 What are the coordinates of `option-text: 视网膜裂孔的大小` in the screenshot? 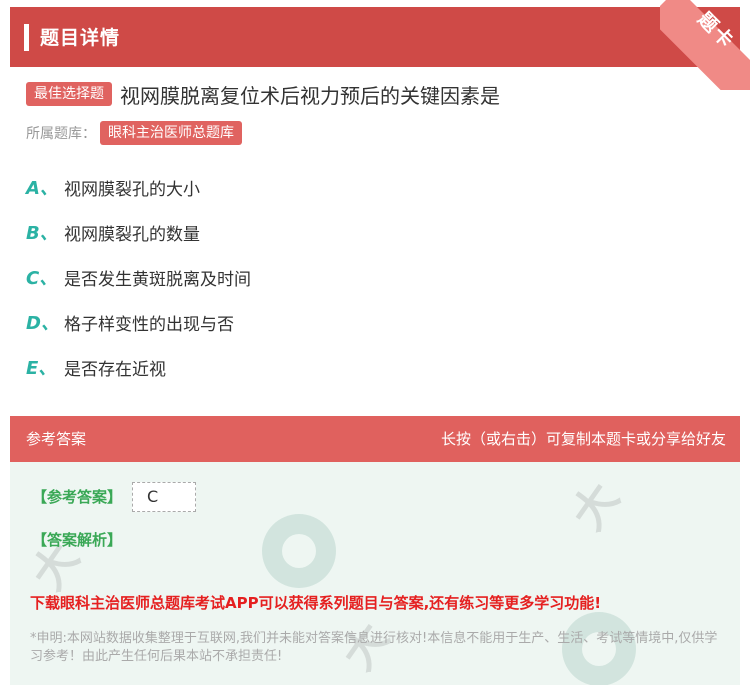 It's located at (132, 189).